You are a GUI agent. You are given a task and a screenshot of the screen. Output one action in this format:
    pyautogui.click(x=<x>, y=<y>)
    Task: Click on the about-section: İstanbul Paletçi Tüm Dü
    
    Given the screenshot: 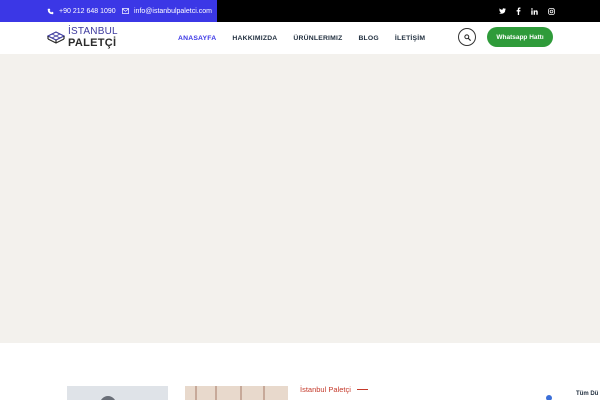 What is the action you would take?
    pyautogui.click(x=300, y=371)
    